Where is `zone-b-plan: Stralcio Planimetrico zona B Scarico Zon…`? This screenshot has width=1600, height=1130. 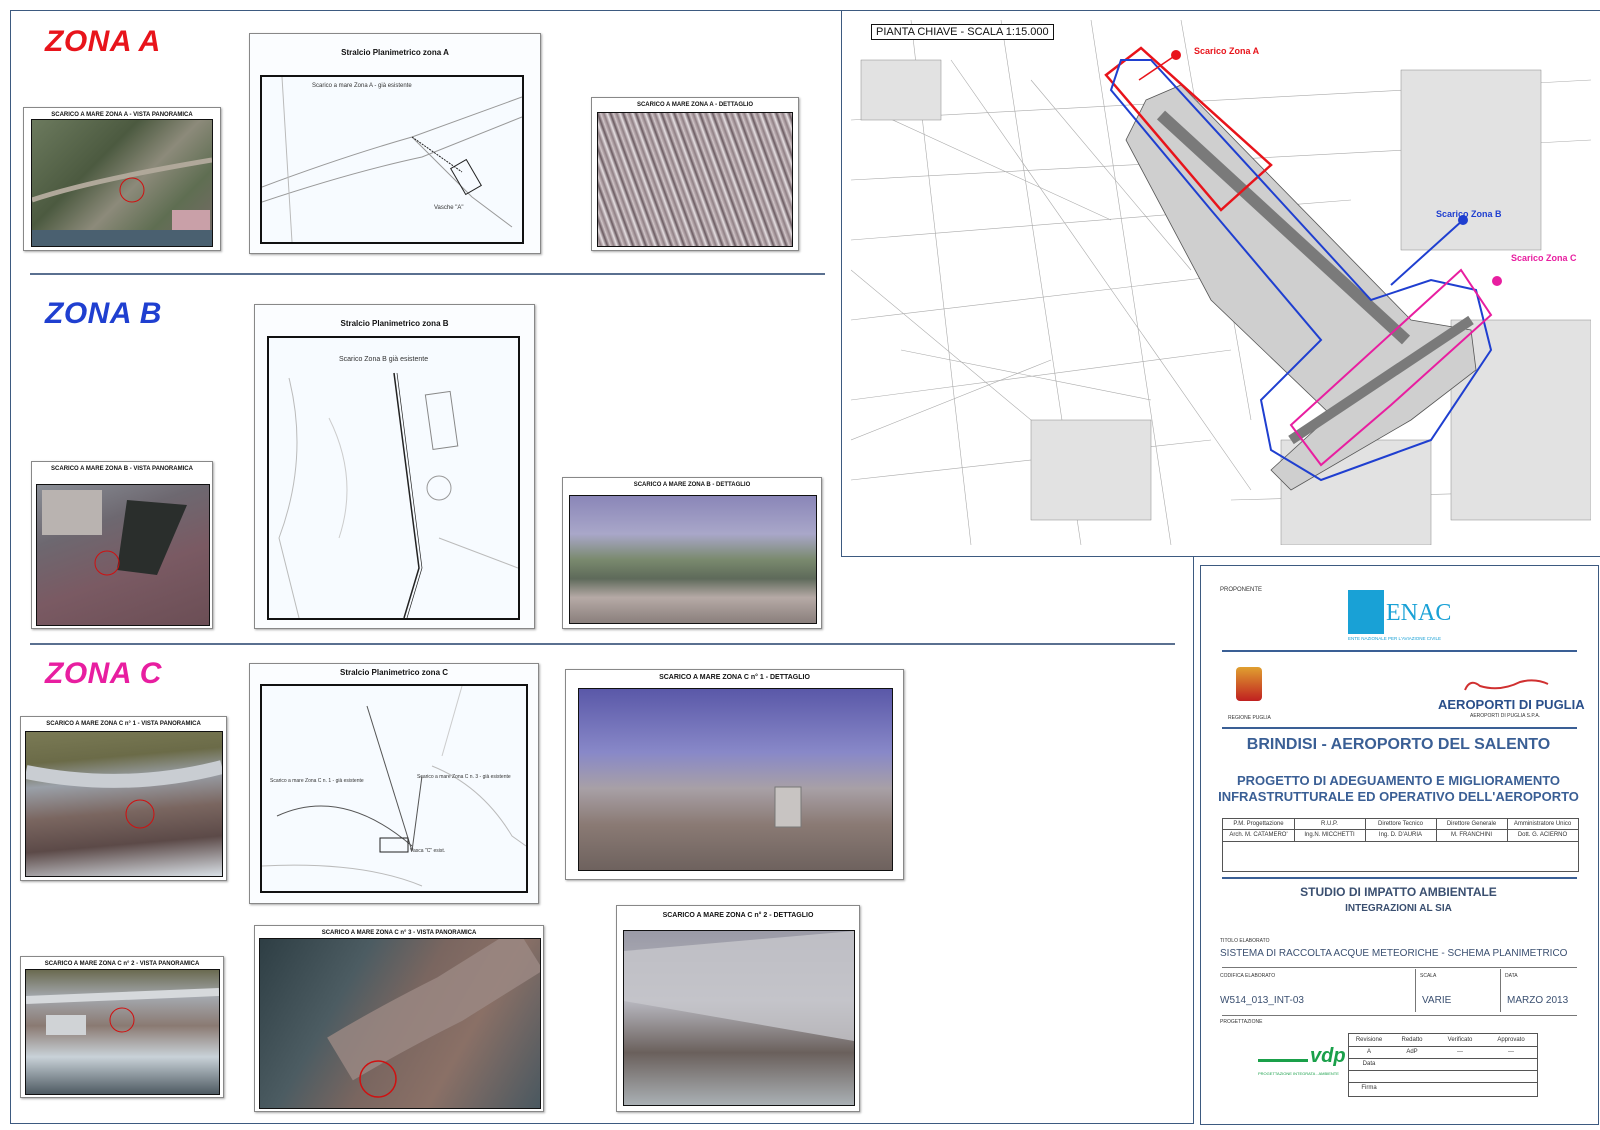 zone-b-plan: Stralcio Planimetrico zona B Scarico Zon… is located at coordinates (394, 466).